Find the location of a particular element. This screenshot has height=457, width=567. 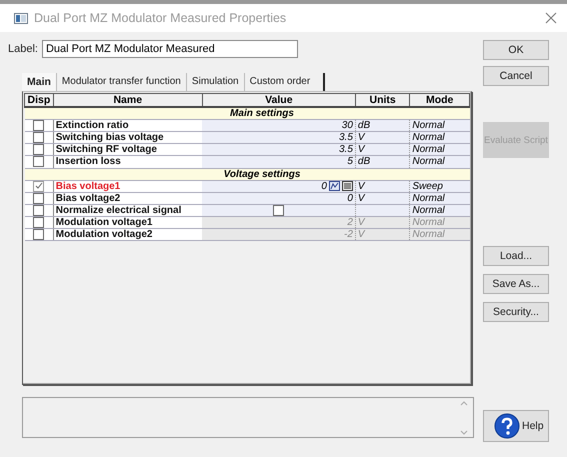

close-icon is located at coordinates (551, 18).